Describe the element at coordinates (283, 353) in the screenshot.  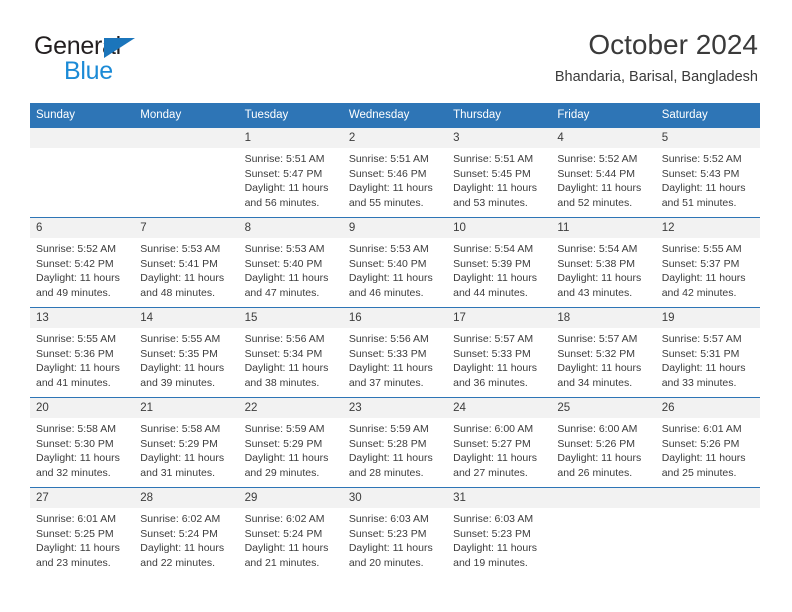
I see `sunset-time: Sunset: 5:34 PM` at that location.